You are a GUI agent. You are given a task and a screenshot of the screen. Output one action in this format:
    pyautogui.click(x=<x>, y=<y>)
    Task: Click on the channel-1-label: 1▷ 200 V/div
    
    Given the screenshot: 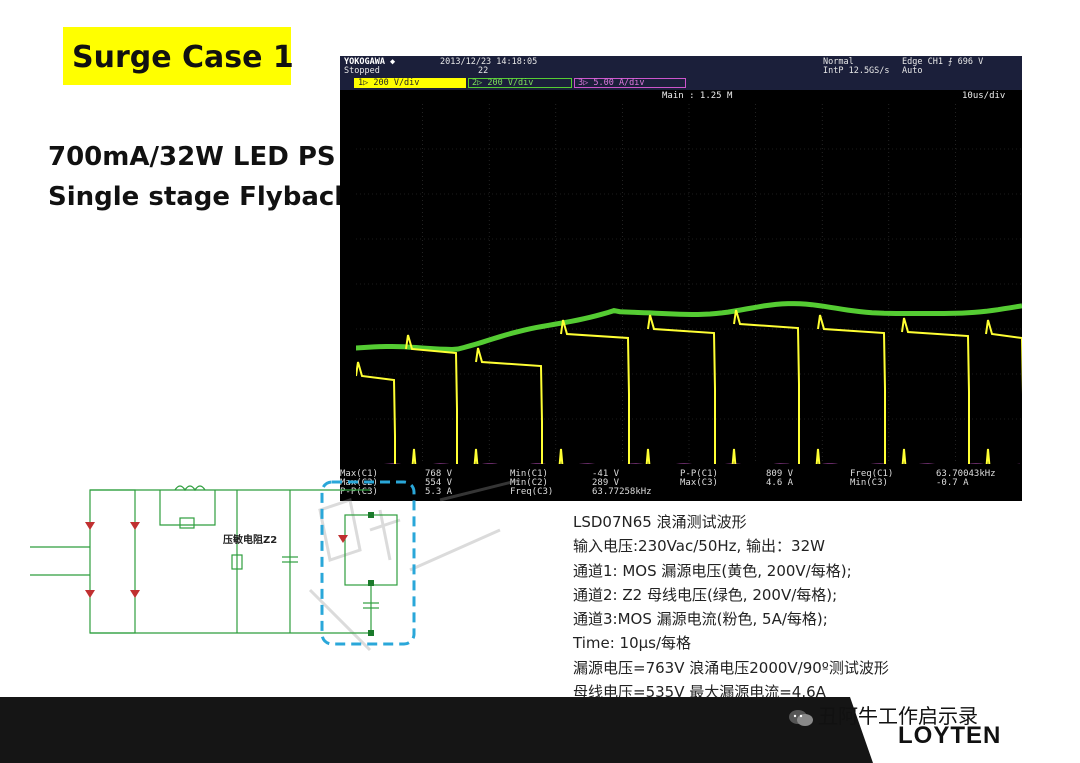 What is the action you would take?
    pyautogui.click(x=410, y=83)
    